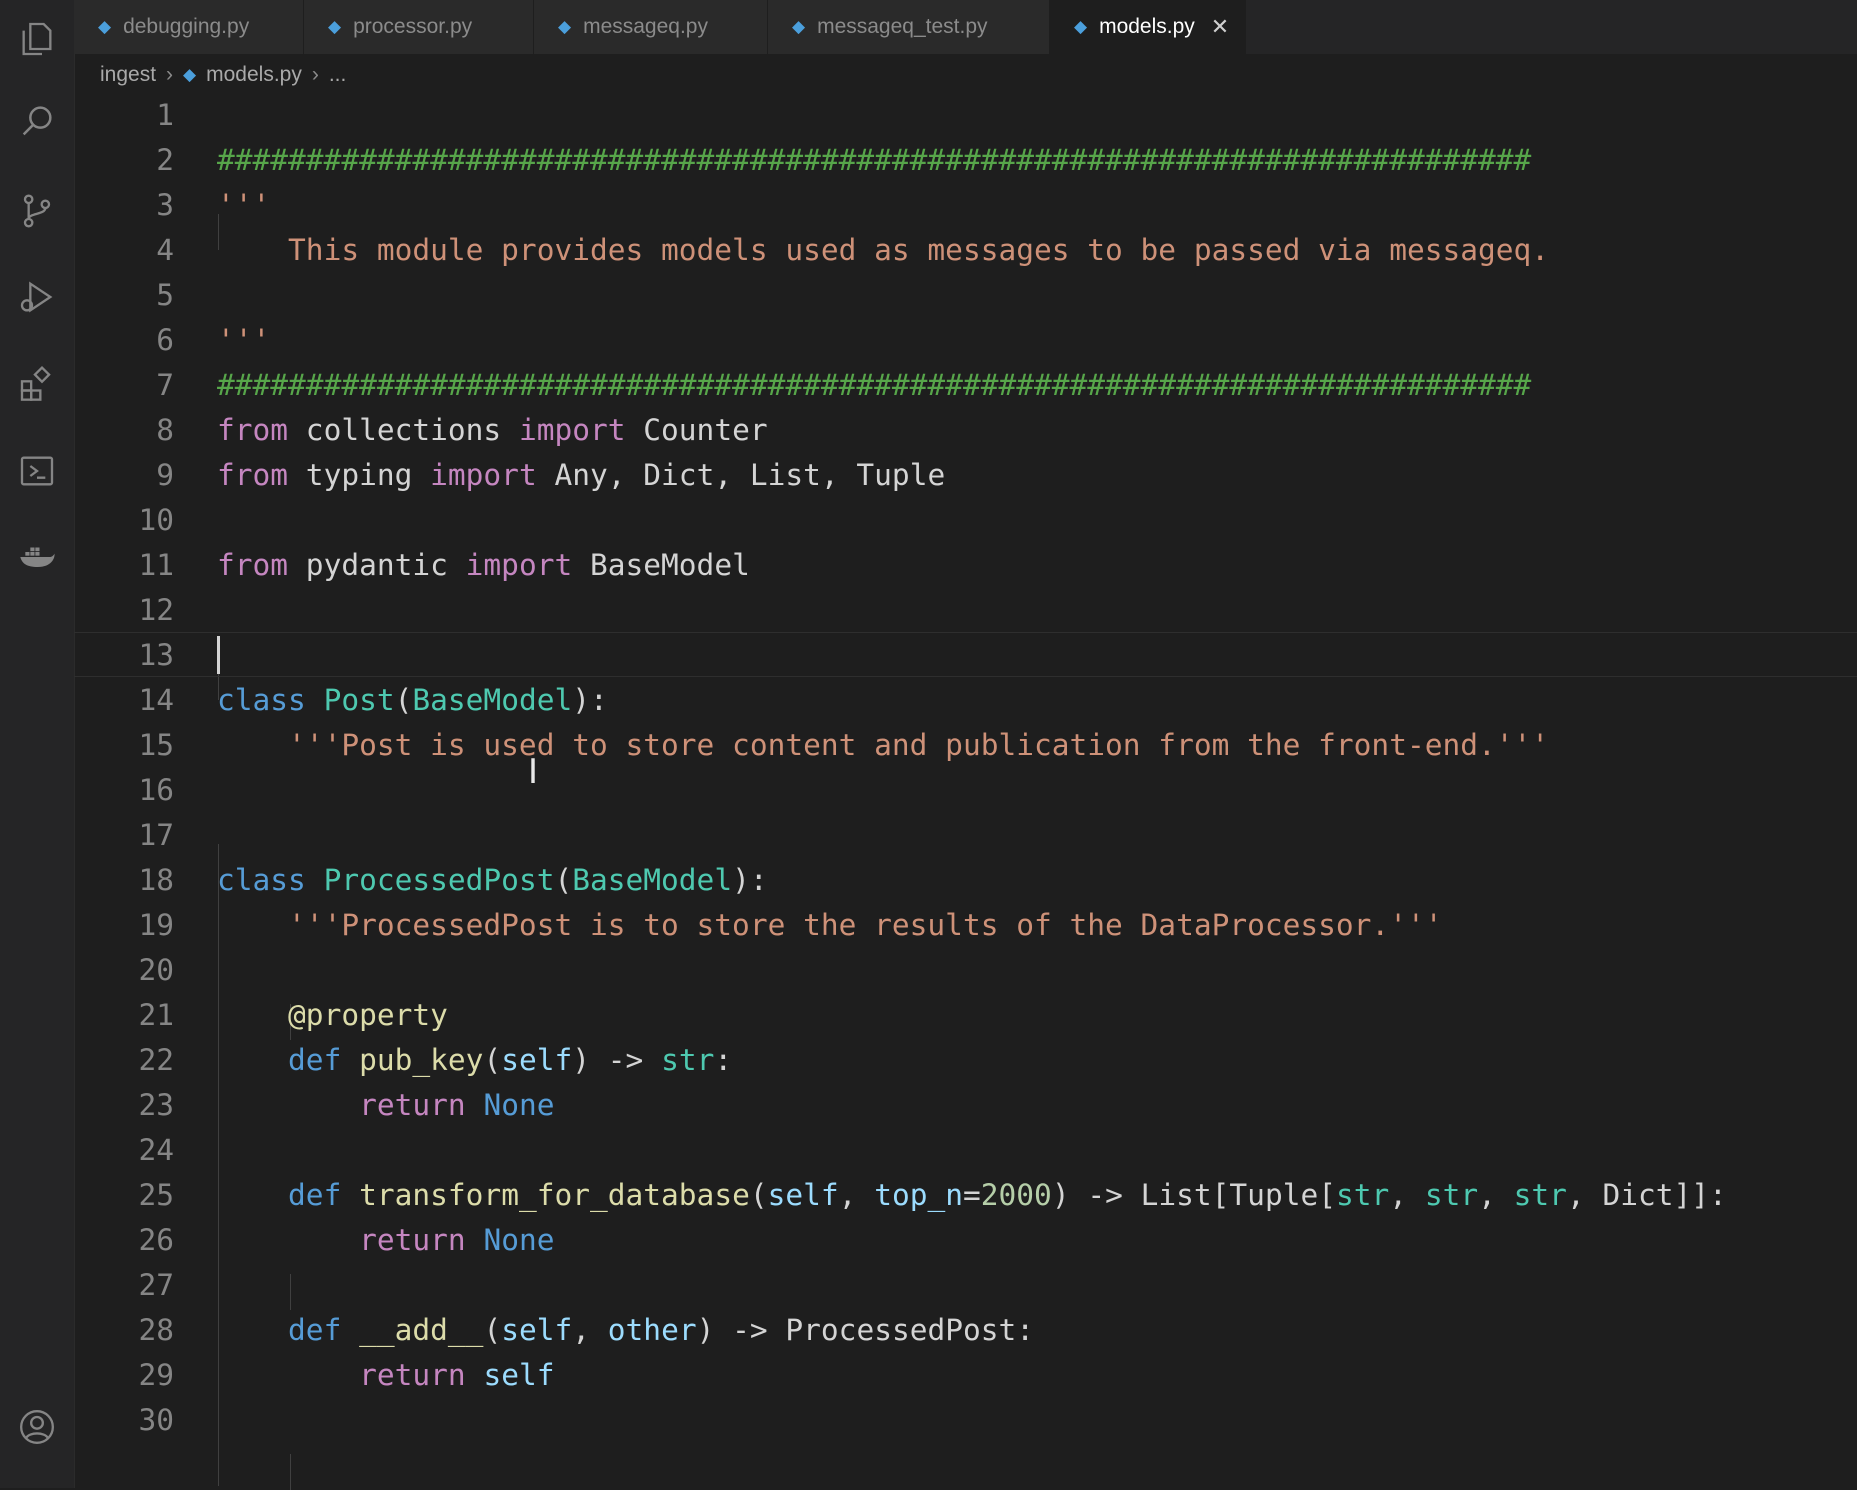 This screenshot has width=1857, height=1490. Describe the element at coordinates (156, 699) in the screenshot. I see `line-number: 14` at that location.